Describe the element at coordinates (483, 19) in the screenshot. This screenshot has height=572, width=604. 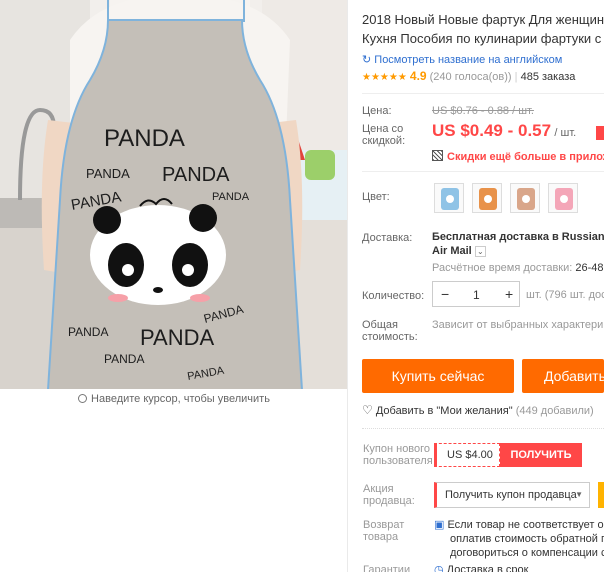
I see `product-title-line1: 2018 Новый Новые фартук Для женщин` at that location.